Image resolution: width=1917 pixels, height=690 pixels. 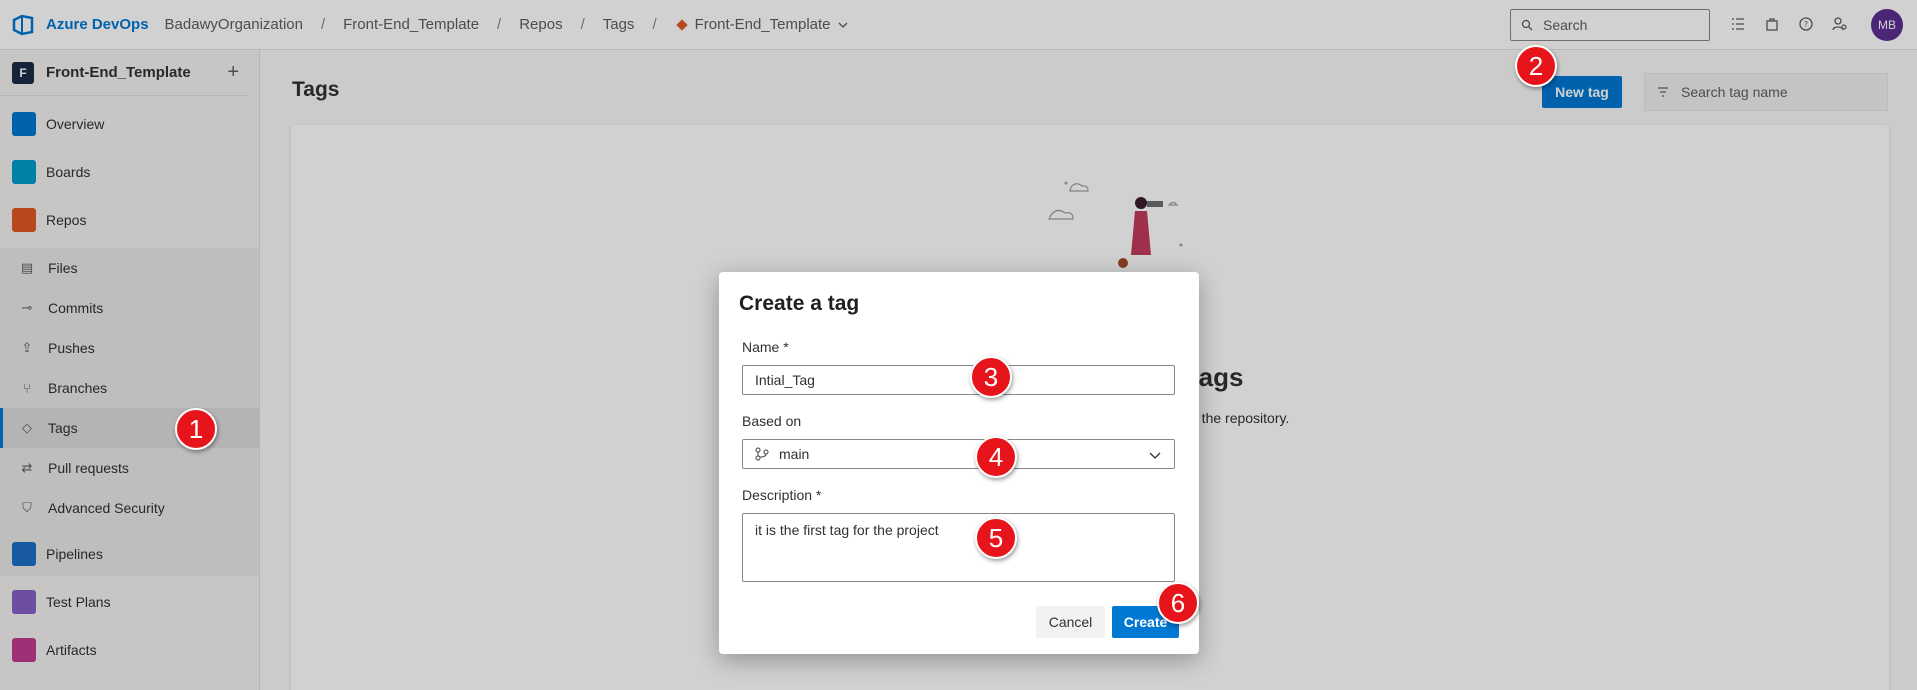 What do you see at coordinates (958, 454) in the screenshot?
I see `based-on-dropdown: main` at bounding box center [958, 454].